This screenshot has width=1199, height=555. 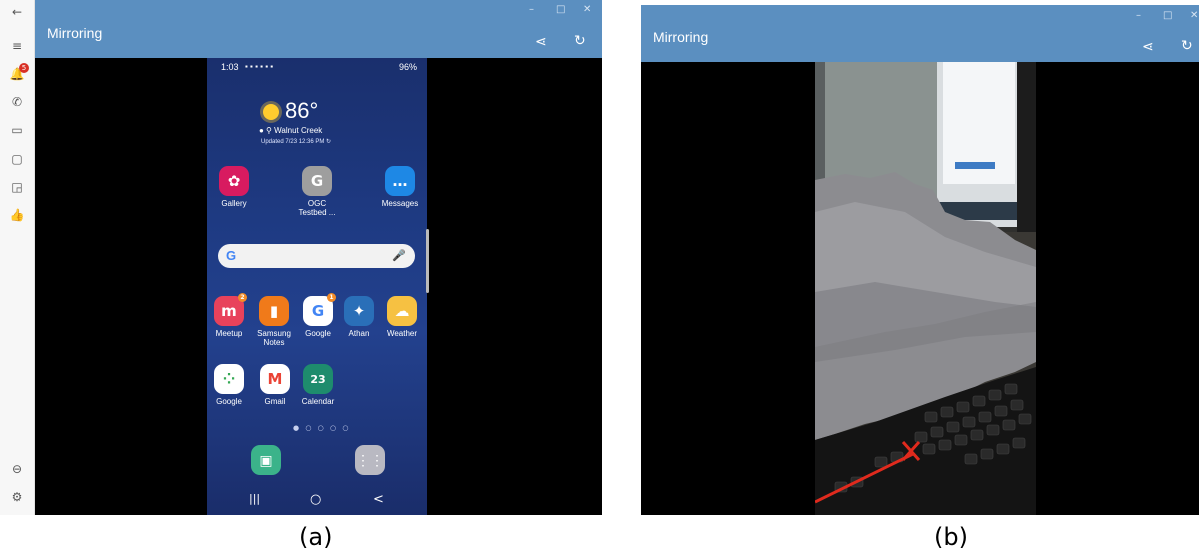 I want to click on app-gallery: ✿ Gallery, so click(x=234, y=187).